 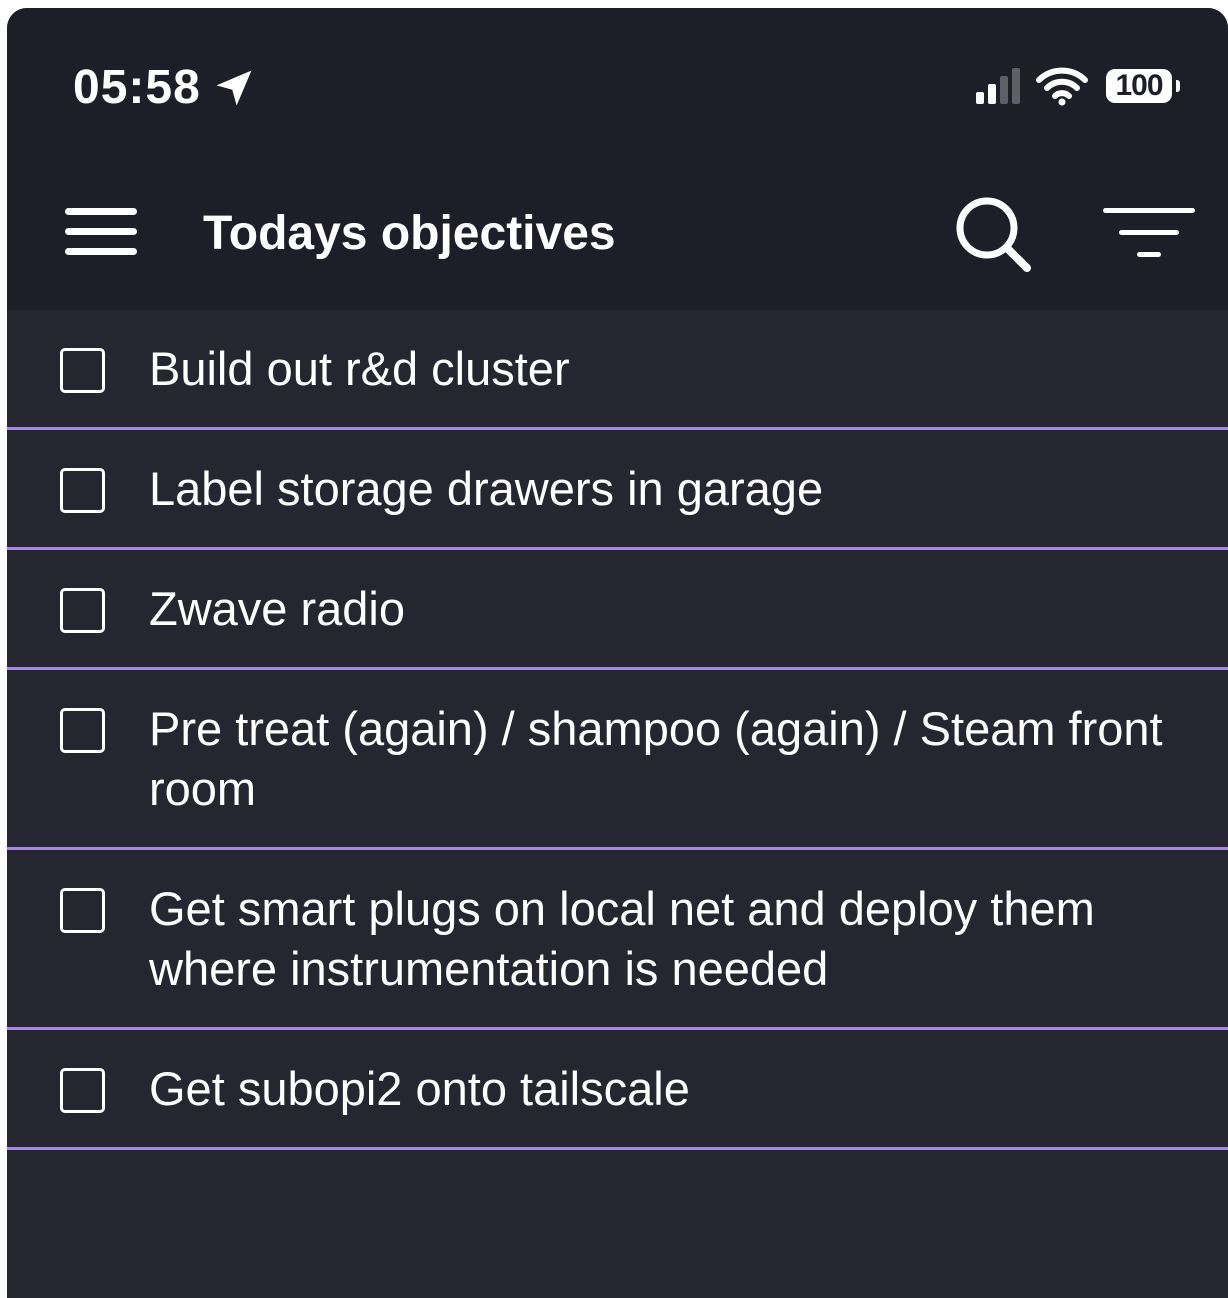 I want to click on status-indicators: 100, so click(x=1078, y=86).